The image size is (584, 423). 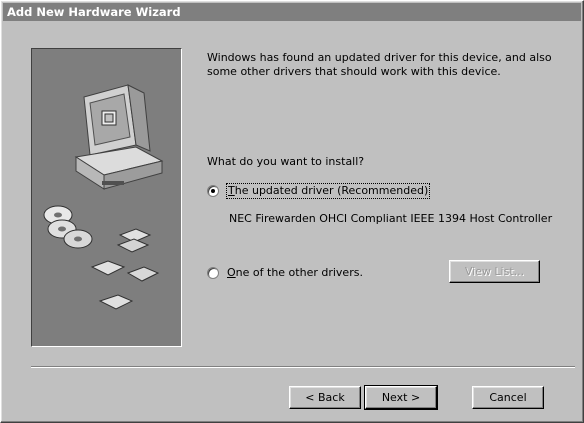 I want to click on title-bar: Add New Hardware Wizard, so click(x=292, y=12).